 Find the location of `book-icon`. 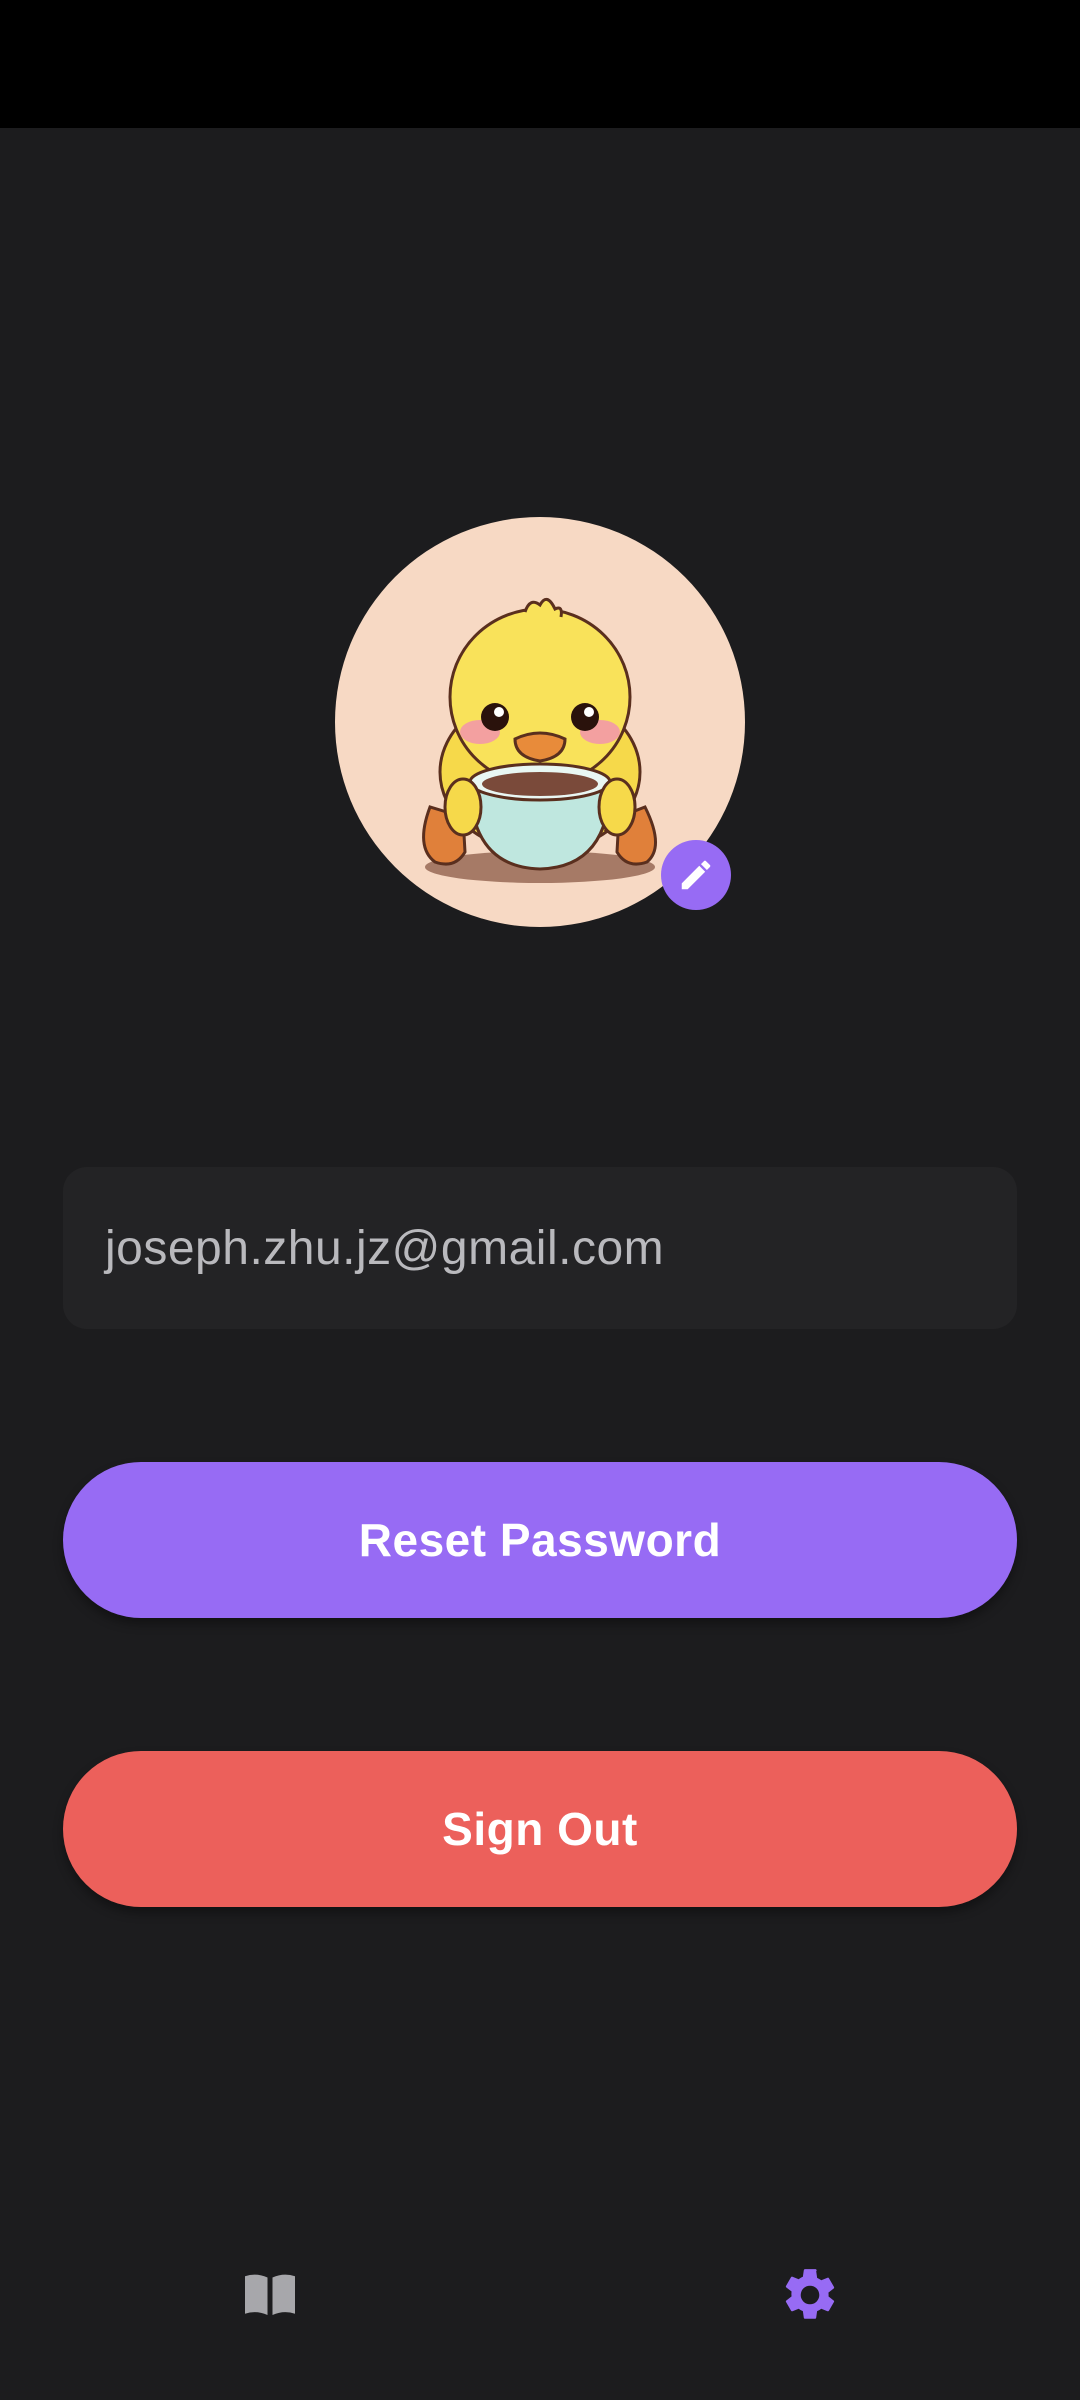

book-icon is located at coordinates (270, 2294).